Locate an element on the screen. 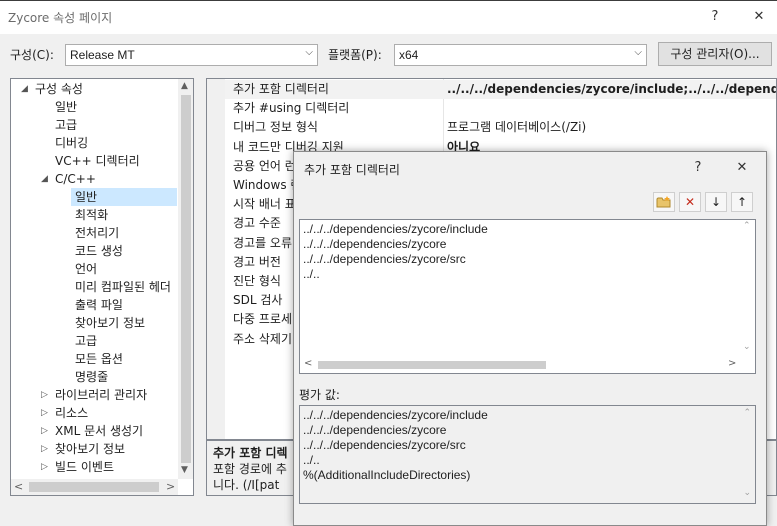 Image resolution: width=777 pixels, height=526 pixels. evaluated-entry: ../../../dependencies/zycore is located at coordinates (375, 430).